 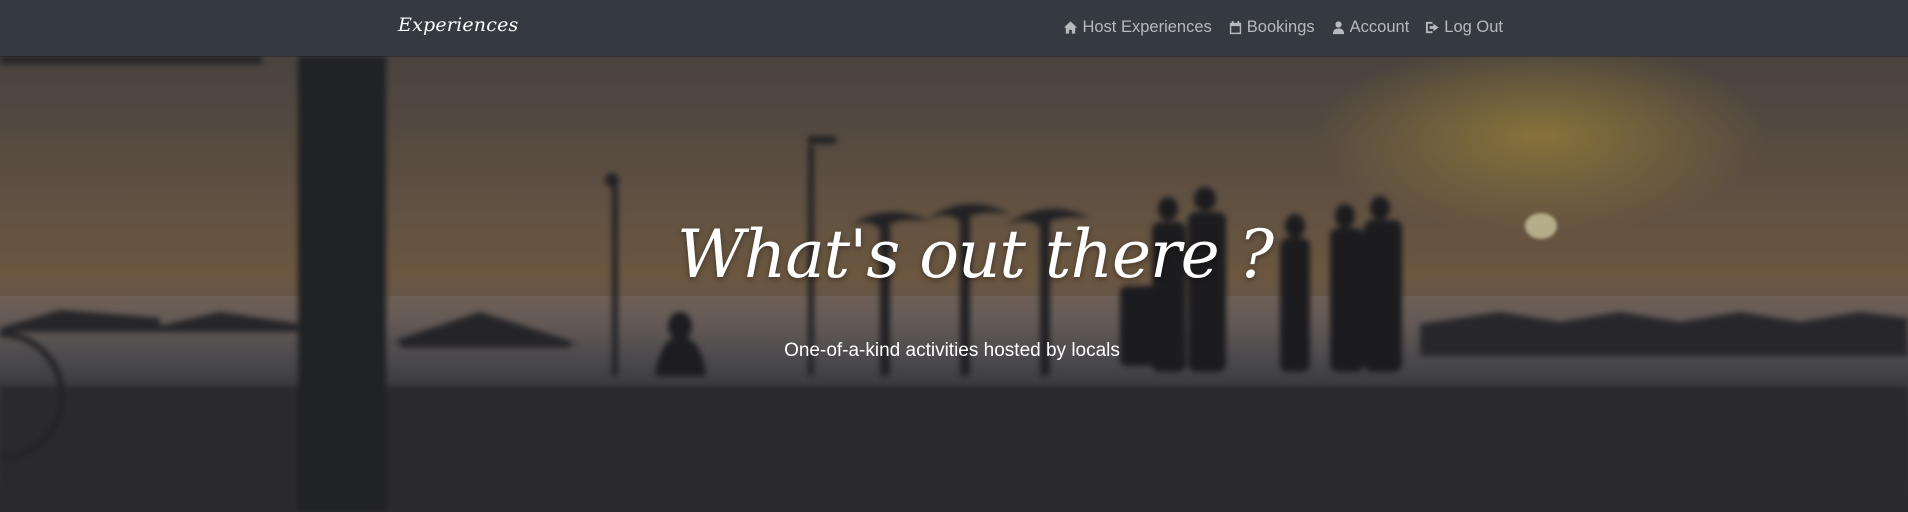 What do you see at coordinates (1070, 27) in the screenshot?
I see `home-icon` at bounding box center [1070, 27].